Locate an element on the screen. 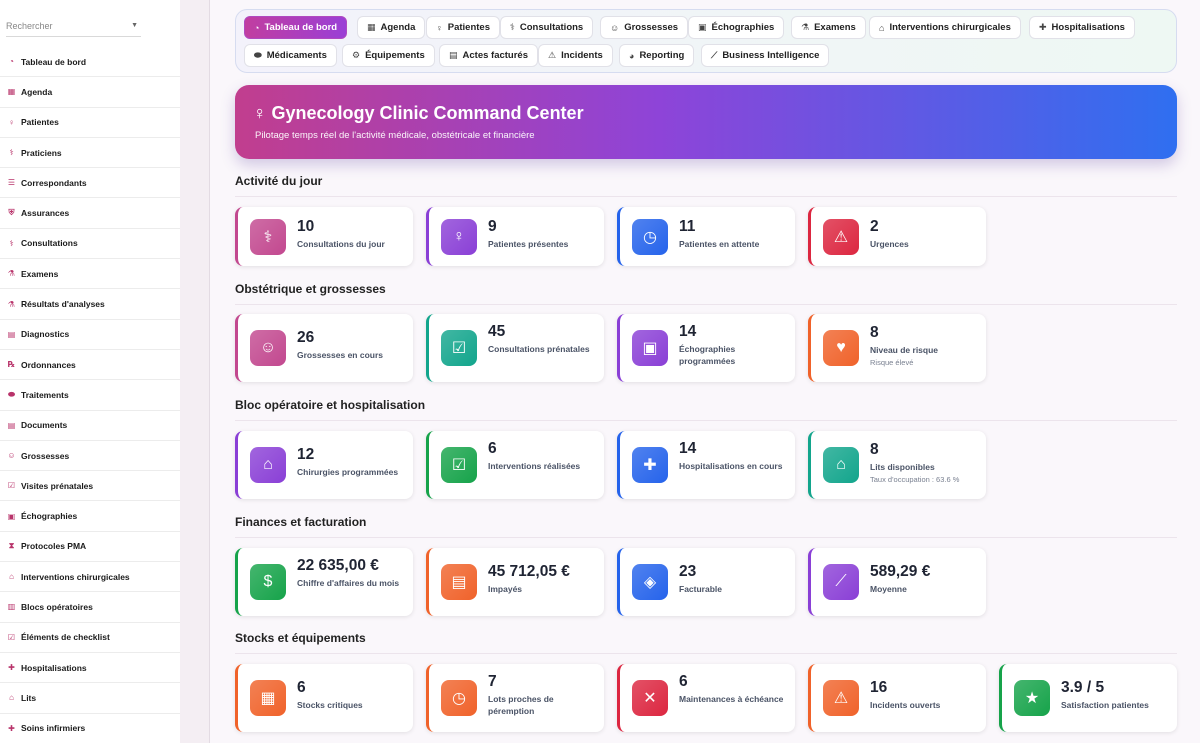  kpi-card: ⚕ 10 Consultations du jour is located at coordinates (324, 236).